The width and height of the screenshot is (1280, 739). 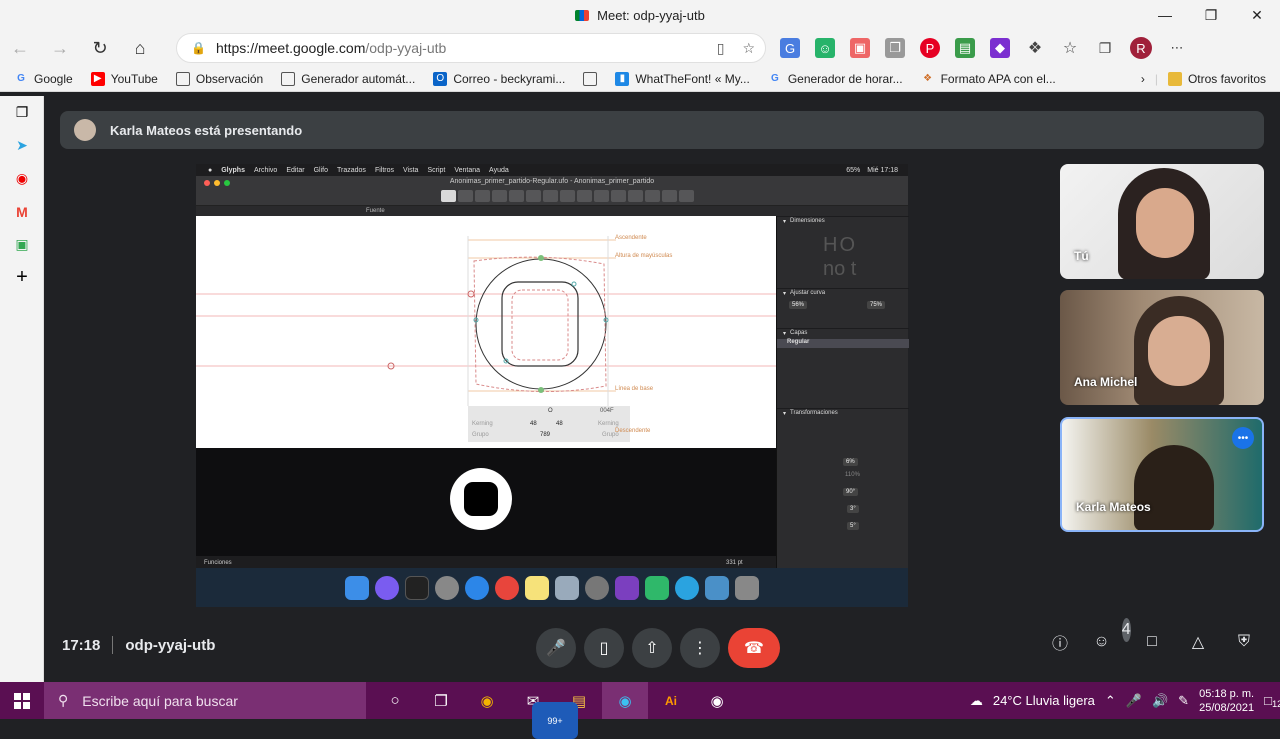 What do you see at coordinates (556, 648) in the screenshot?
I see `microphone-button: 🎤` at bounding box center [556, 648].